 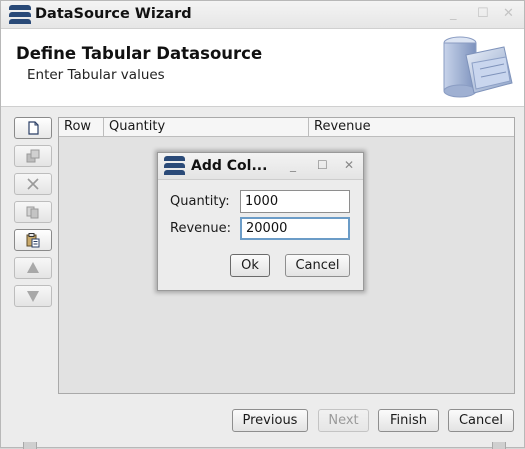 What do you see at coordinates (200, 201) in the screenshot?
I see `quantity-label: Quantity:` at bounding box center [200, 201].